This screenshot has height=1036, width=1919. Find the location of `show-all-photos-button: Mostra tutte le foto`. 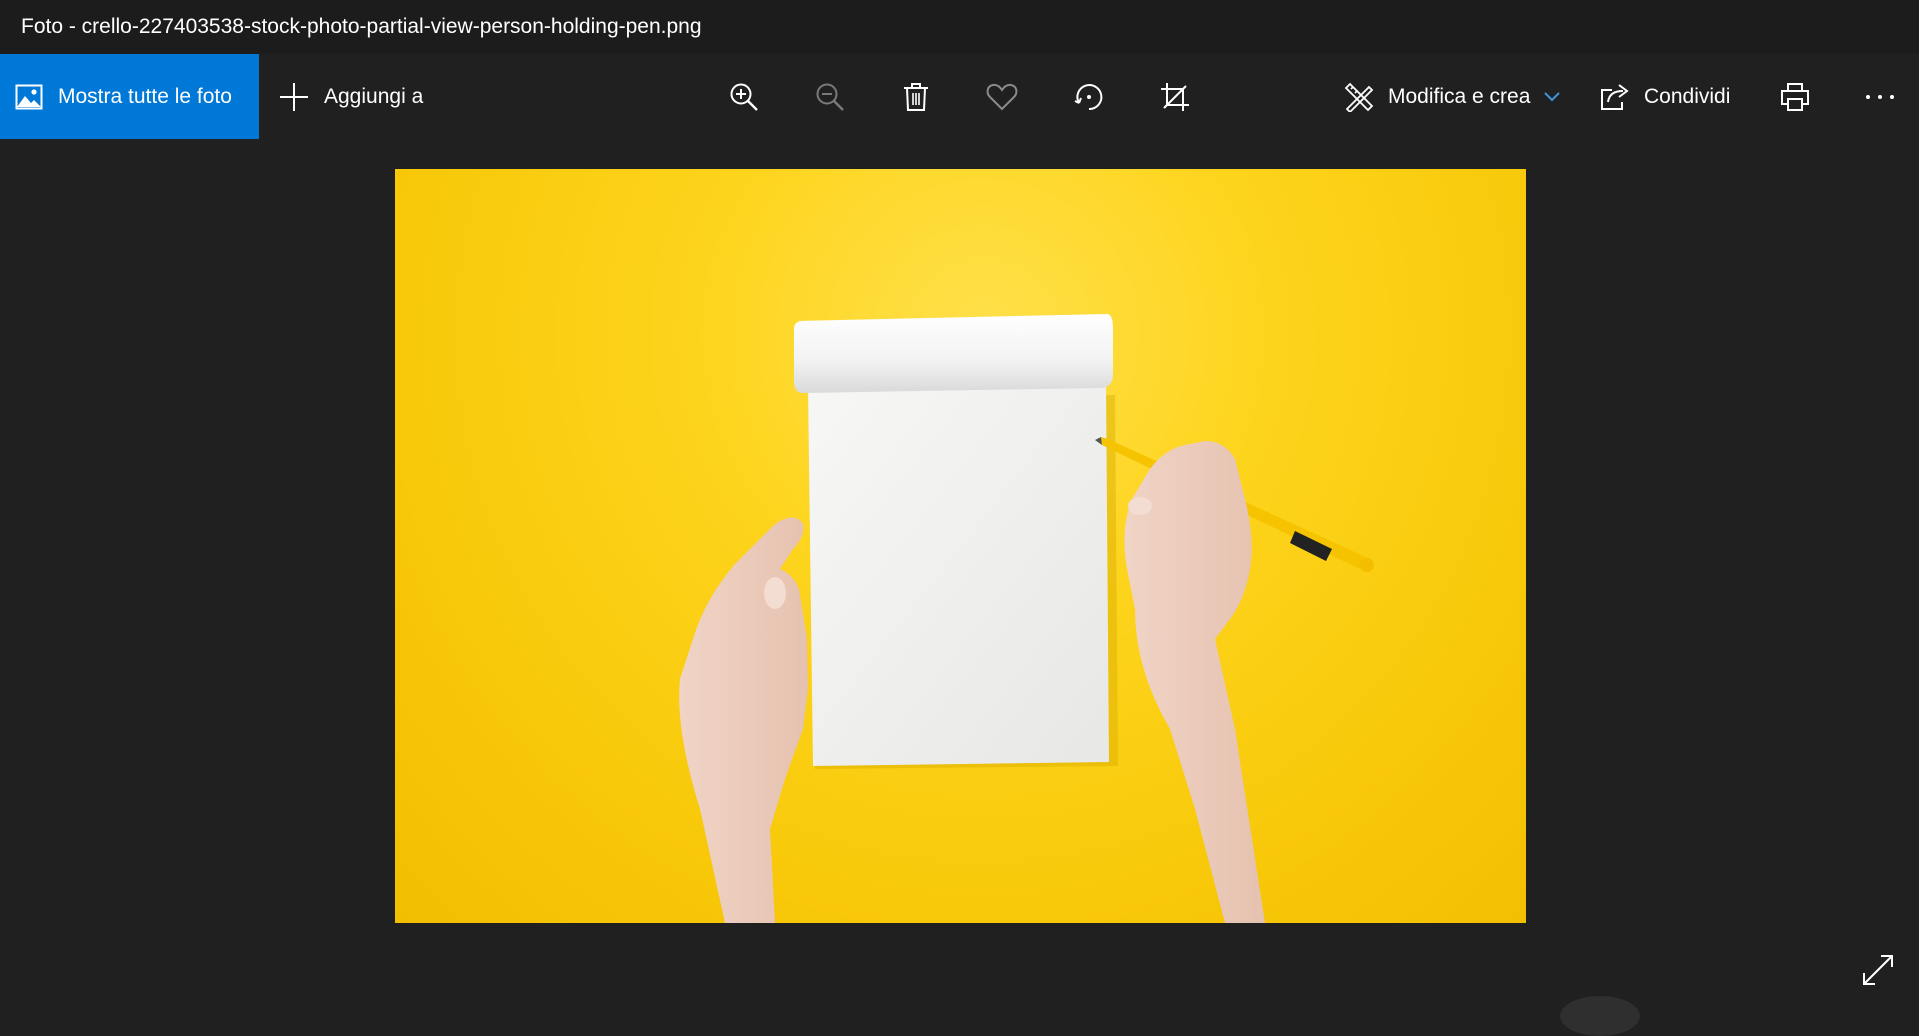

show-all-photos-button: Mostra tutte le foto is located at coordinates (129, 96).